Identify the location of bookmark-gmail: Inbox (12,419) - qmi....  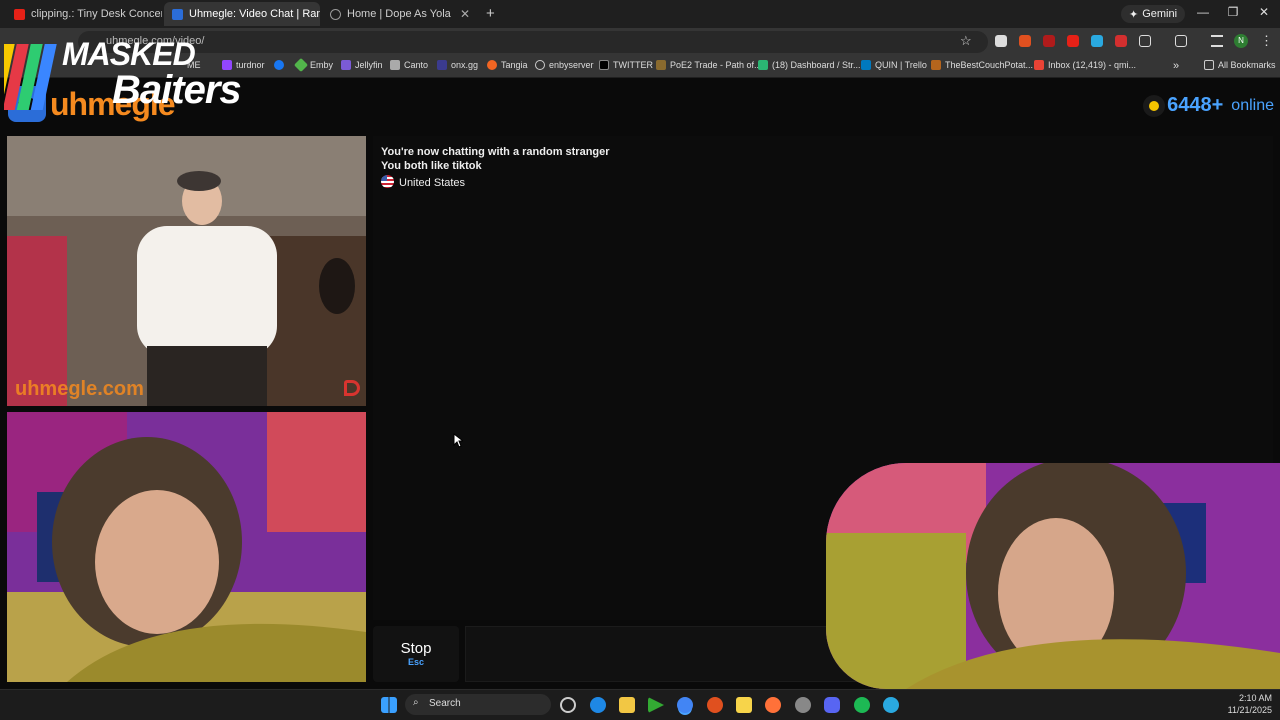
(1085, 65).